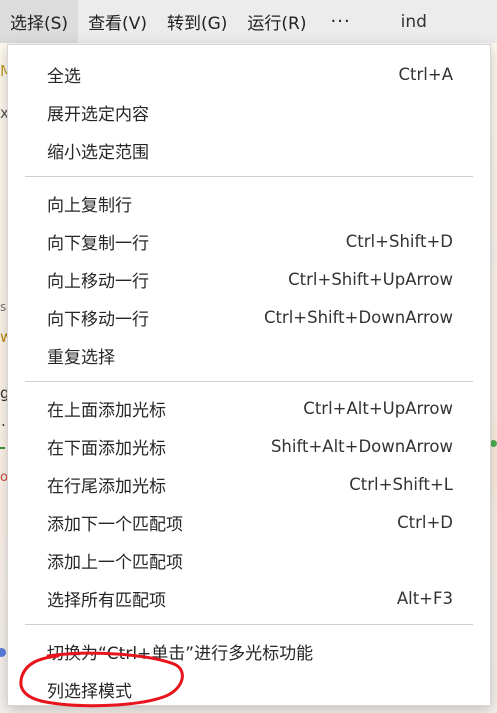 The width and height of the screenshot is (497, 713). I want to click on menu-item-label: 向上复制行, so click(89, 205).